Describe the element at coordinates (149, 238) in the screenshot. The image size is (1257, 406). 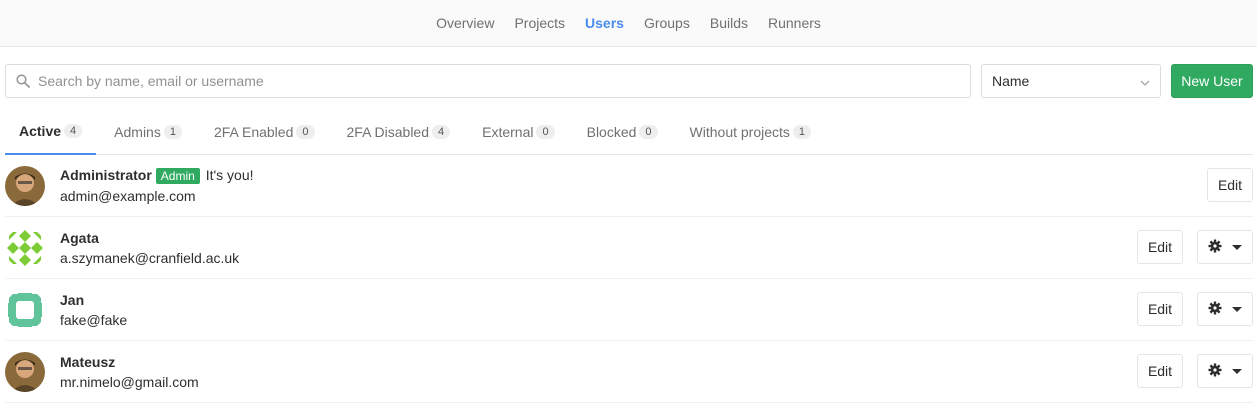
I see `user-name: Agata` at that location.